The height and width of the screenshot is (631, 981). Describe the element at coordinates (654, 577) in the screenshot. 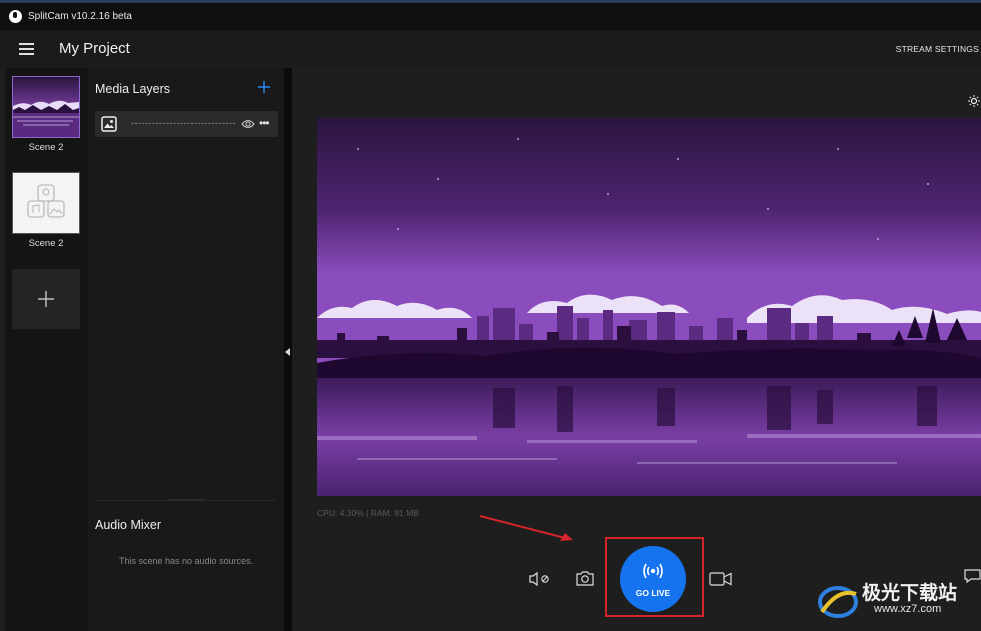

I see `annotation-highlight-box` at that location.